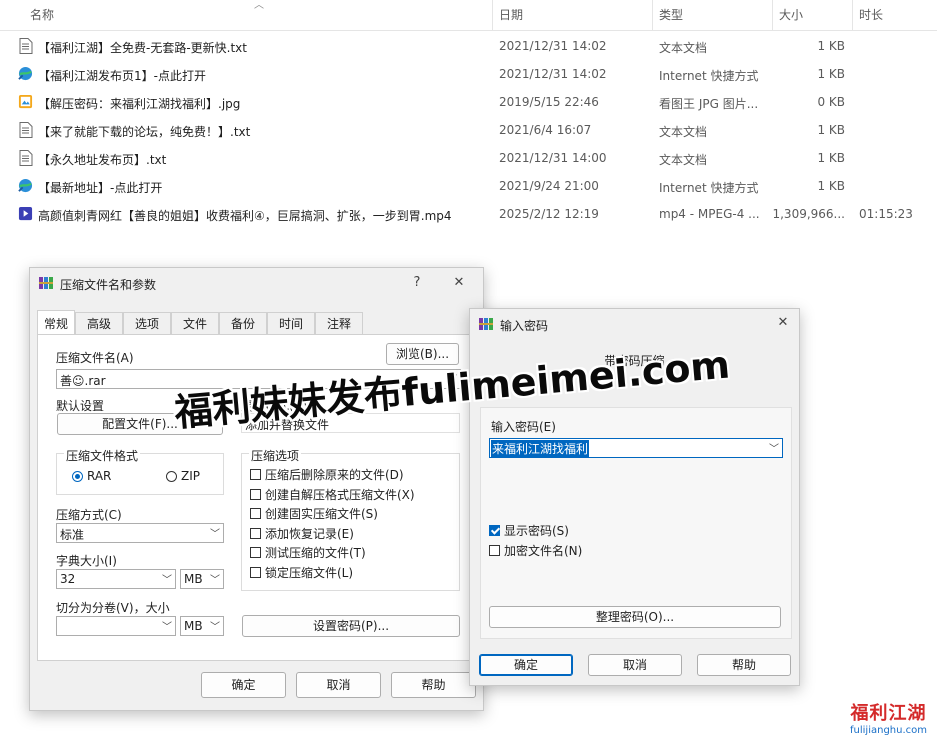 The width and height of the screenshot is (937, 746). Describe the element at coordinates (147, 323) in the screenshot. I see `tab-options: 选项` at that location.